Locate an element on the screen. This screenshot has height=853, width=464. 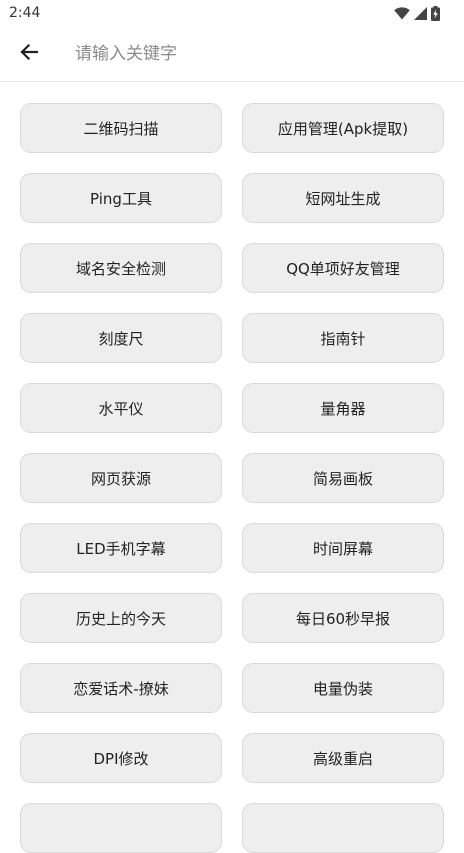
tool-button-label: Ping工具 is located at coordinates (121, 198).